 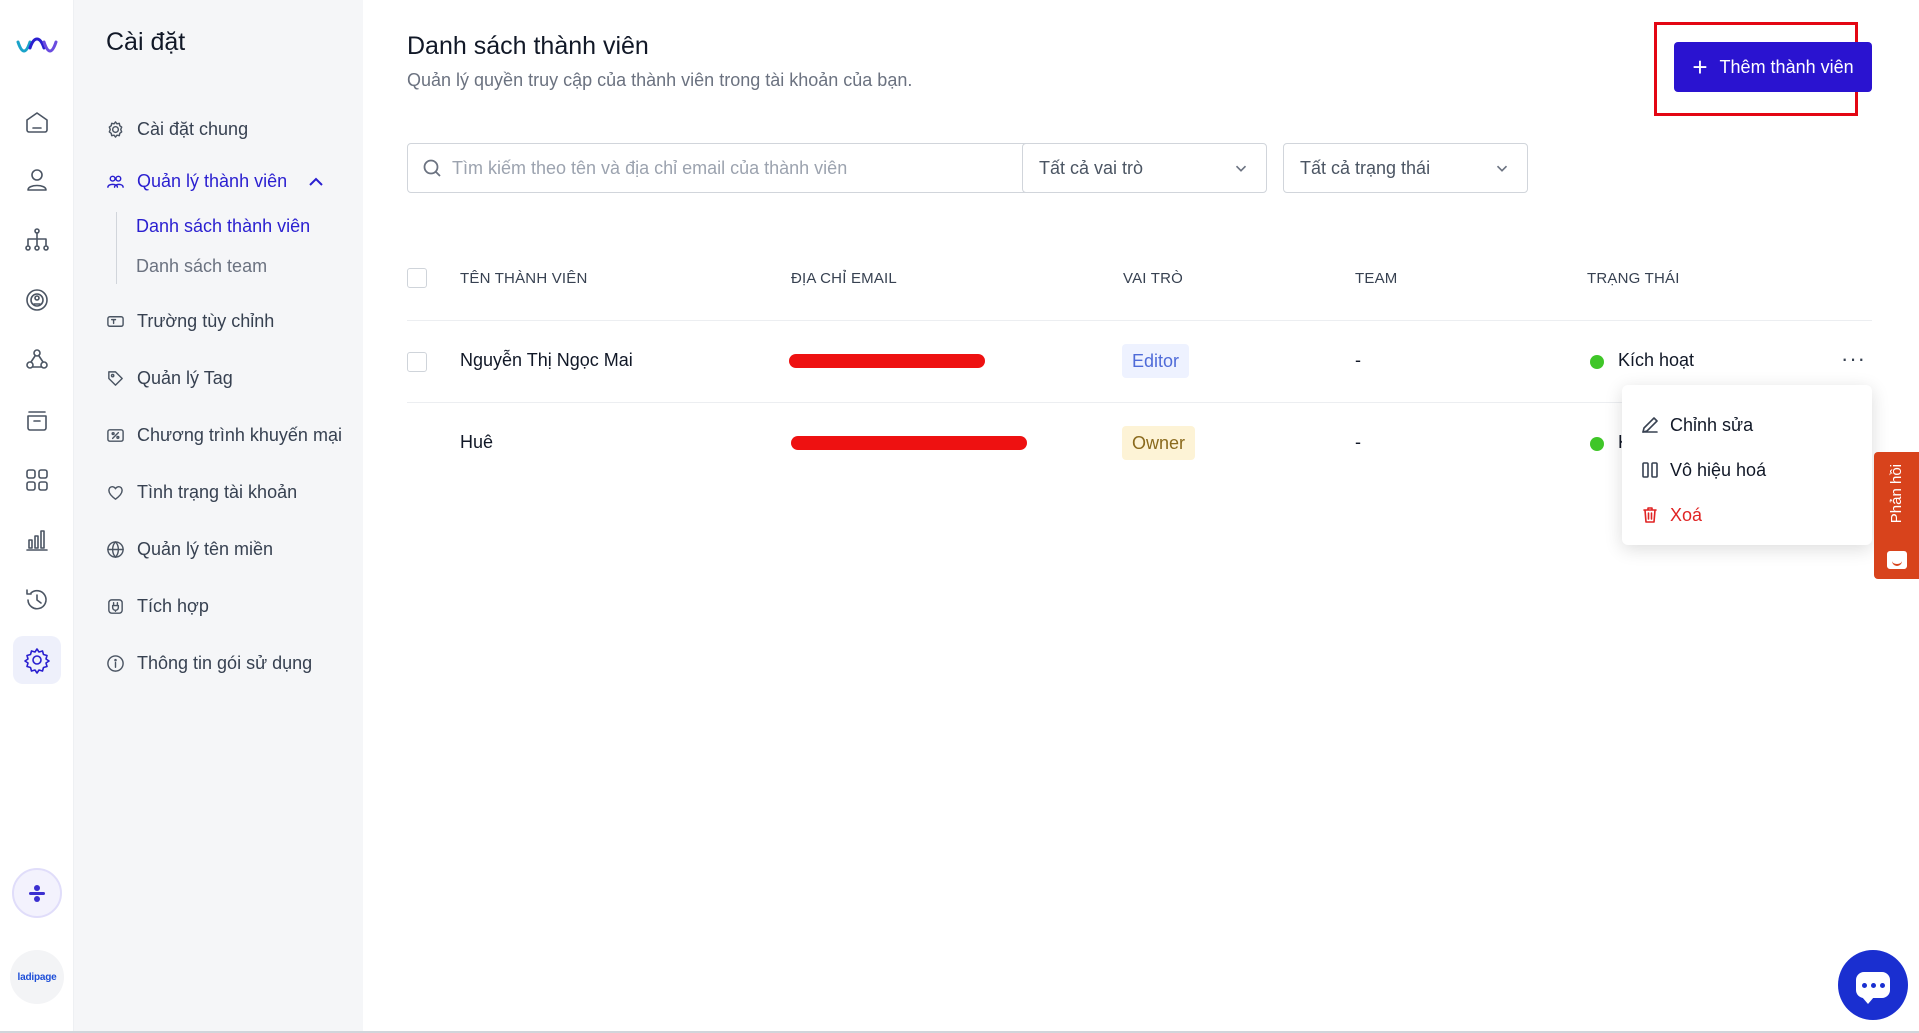 I want to click on gear-icon, so click(x=115, y=129).